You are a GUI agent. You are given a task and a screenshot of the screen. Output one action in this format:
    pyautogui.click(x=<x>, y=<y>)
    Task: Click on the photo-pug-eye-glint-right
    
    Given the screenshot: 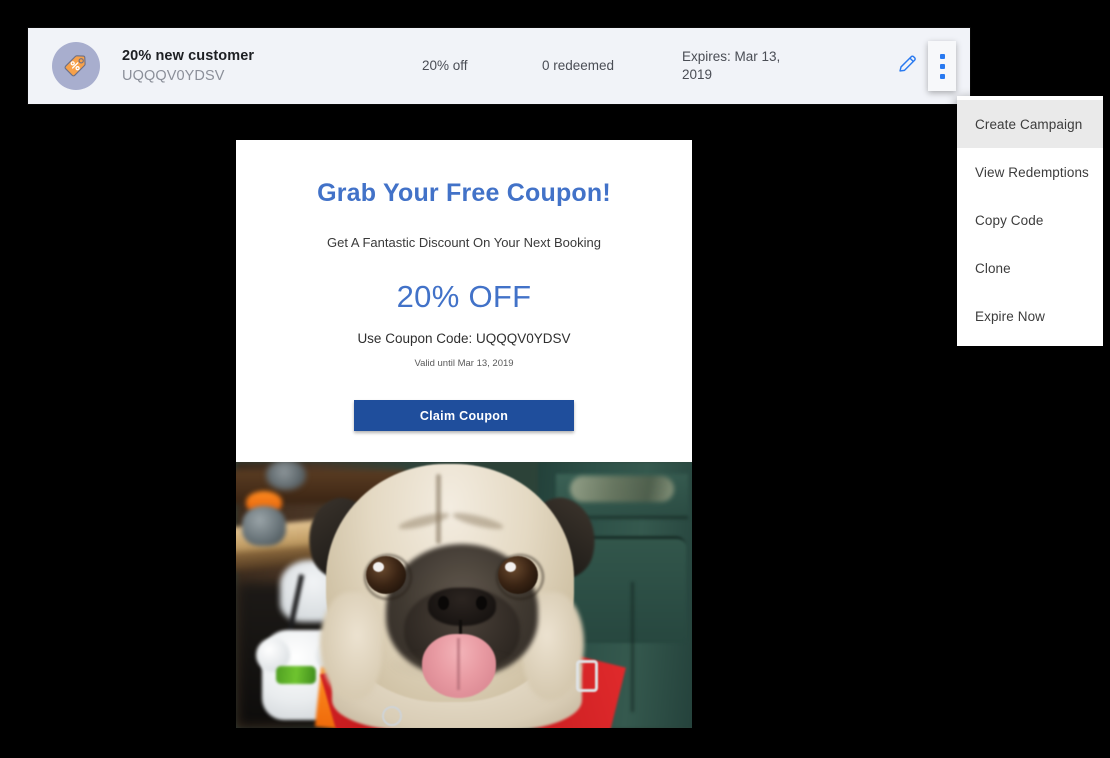 What is the action you would take?
    pyautogui.click(x=510, y=567)
    